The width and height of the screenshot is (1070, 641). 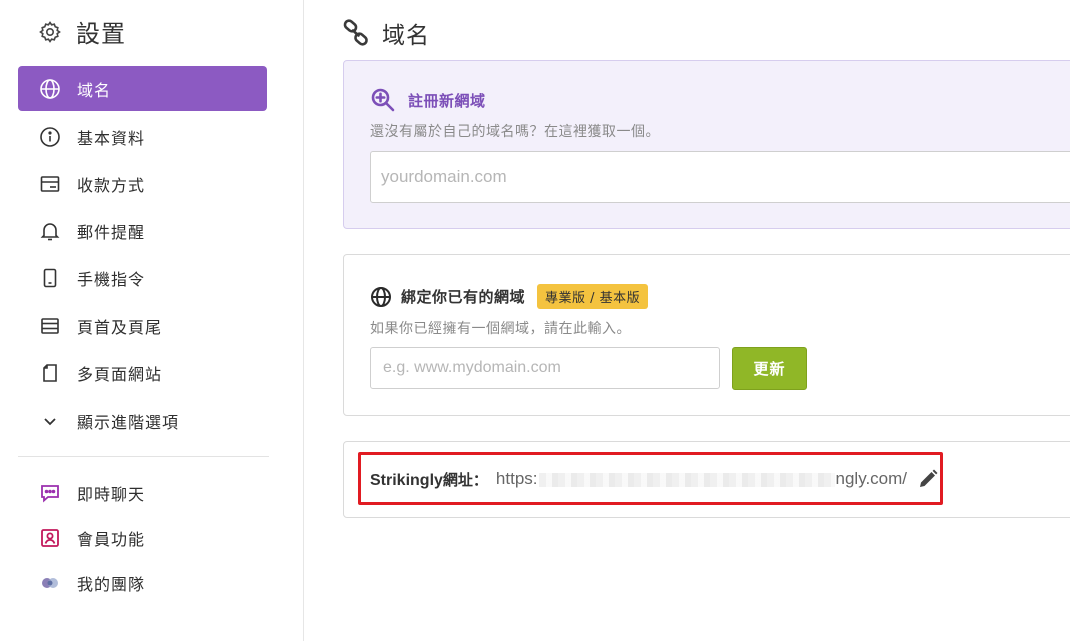 What do you see at coordinates (463, 297) in the screenshot?
I see `bind-domain-heading: 綁定你已有的網域` at bounding box center [463, 297].